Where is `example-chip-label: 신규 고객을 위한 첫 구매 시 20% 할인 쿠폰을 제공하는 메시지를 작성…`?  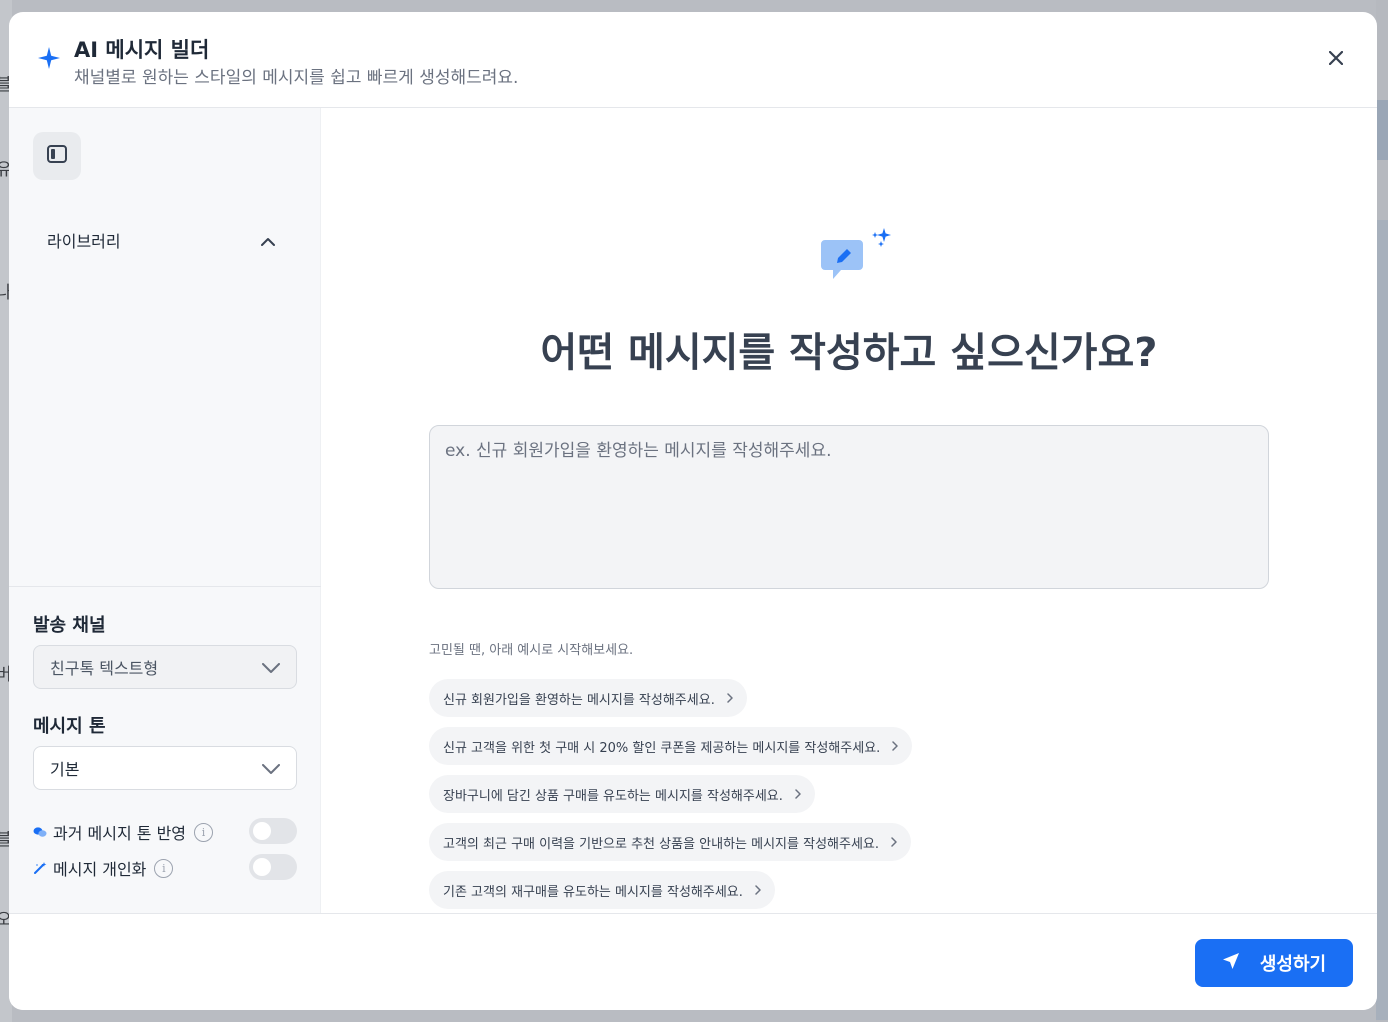
example-chip-label: 신규 고객을 위한 첫 구매 시 20% 할인 쿠폰을 제공하는 메시지를 작성… is located at coordinates (662, 748).